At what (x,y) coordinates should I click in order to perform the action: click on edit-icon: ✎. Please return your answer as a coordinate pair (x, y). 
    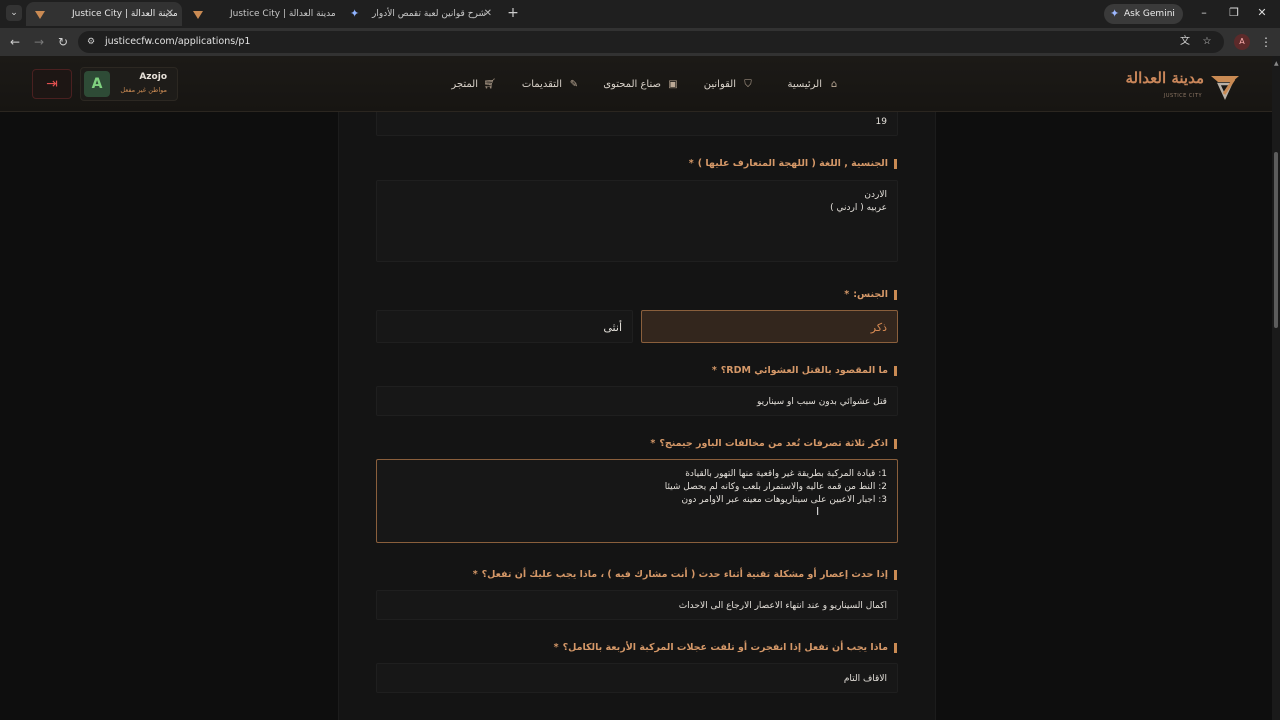
    Looking at the image, I should click on (574, 84).